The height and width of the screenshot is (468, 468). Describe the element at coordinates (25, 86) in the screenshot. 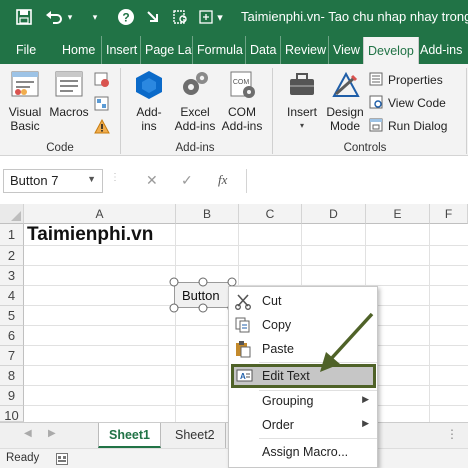

I see `visual-basic-icon` at that location.